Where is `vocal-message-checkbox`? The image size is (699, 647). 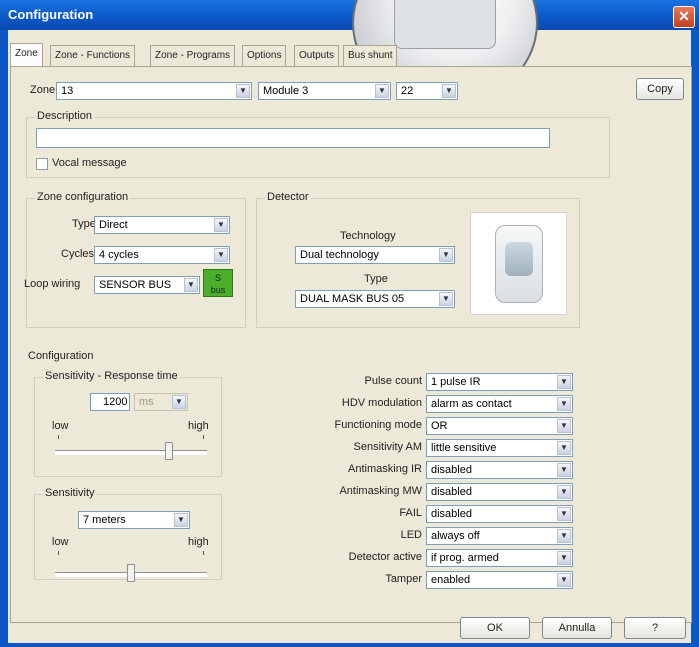 vocal-message-checkbox is located at coordinates (42, 164).